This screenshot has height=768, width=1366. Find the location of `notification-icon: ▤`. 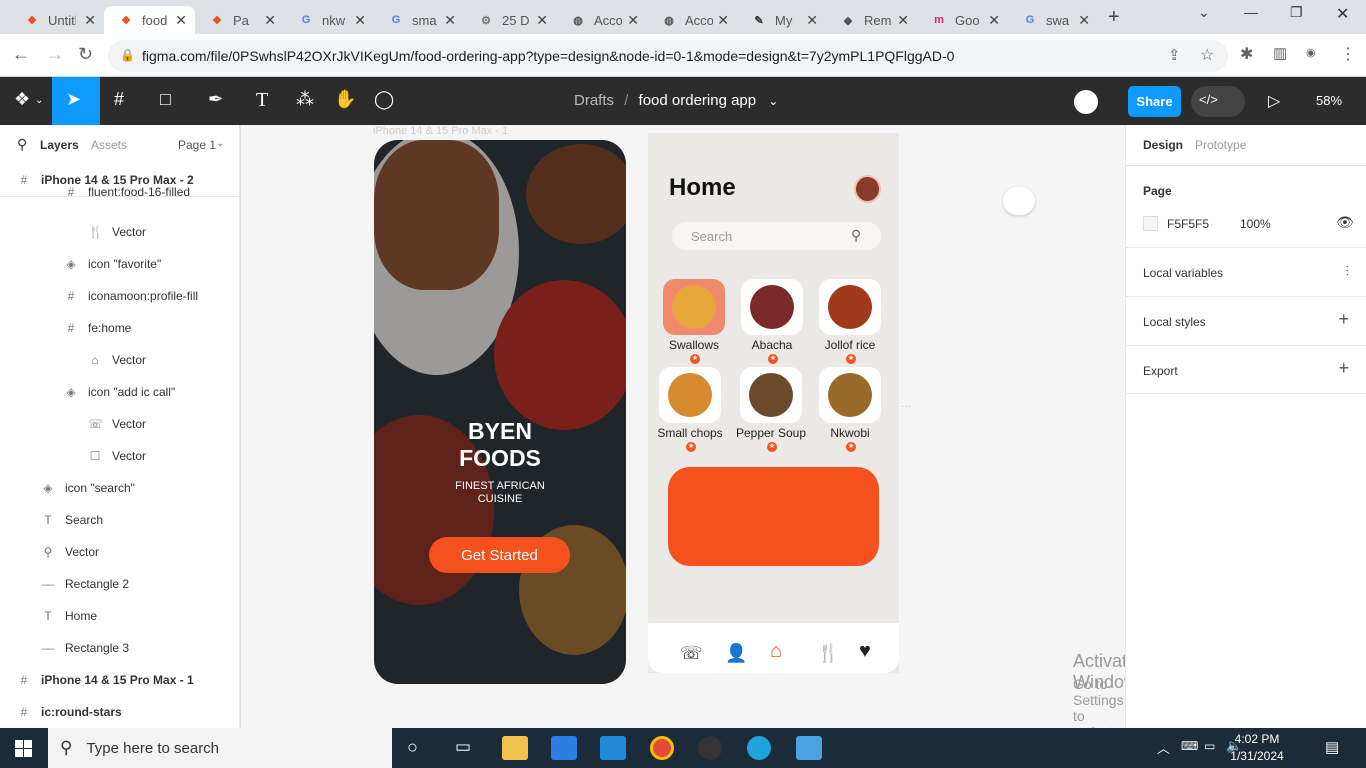

notification-icon: ▤ is located at coordinates (1332, 747).